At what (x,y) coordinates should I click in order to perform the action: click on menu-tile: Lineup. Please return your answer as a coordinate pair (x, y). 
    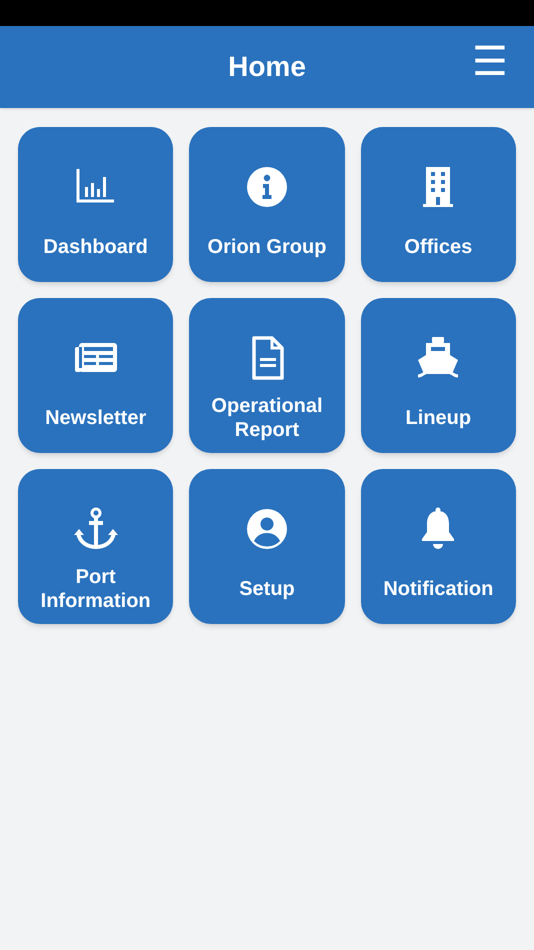
    Looking at the image, I should click on (438, 375).